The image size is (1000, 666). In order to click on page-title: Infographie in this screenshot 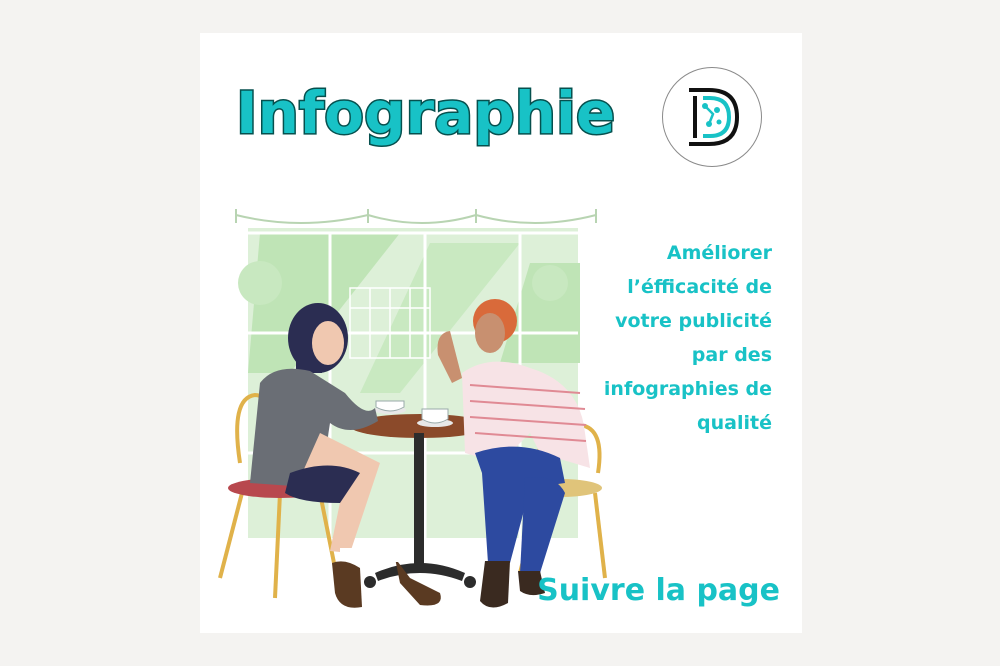, I will do `click(425, 113)`.